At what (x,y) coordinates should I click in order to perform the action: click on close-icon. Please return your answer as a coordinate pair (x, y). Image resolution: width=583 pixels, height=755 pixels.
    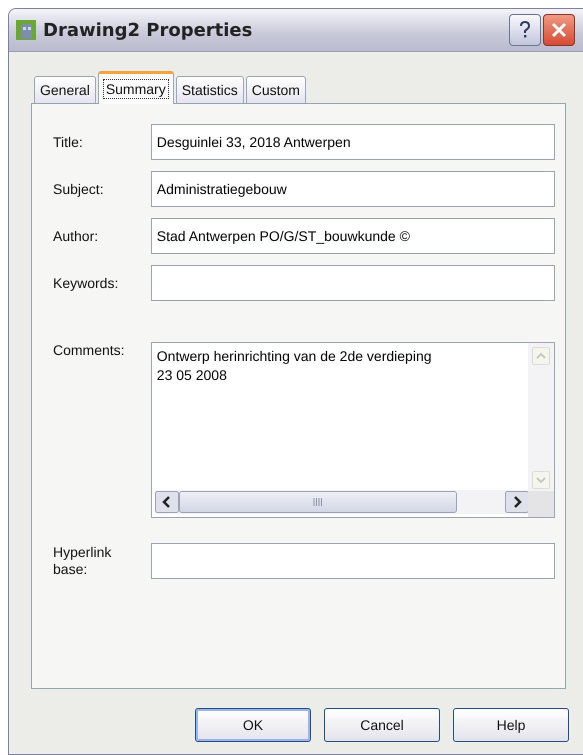
    Looking at the image, I should click on (559, 30).